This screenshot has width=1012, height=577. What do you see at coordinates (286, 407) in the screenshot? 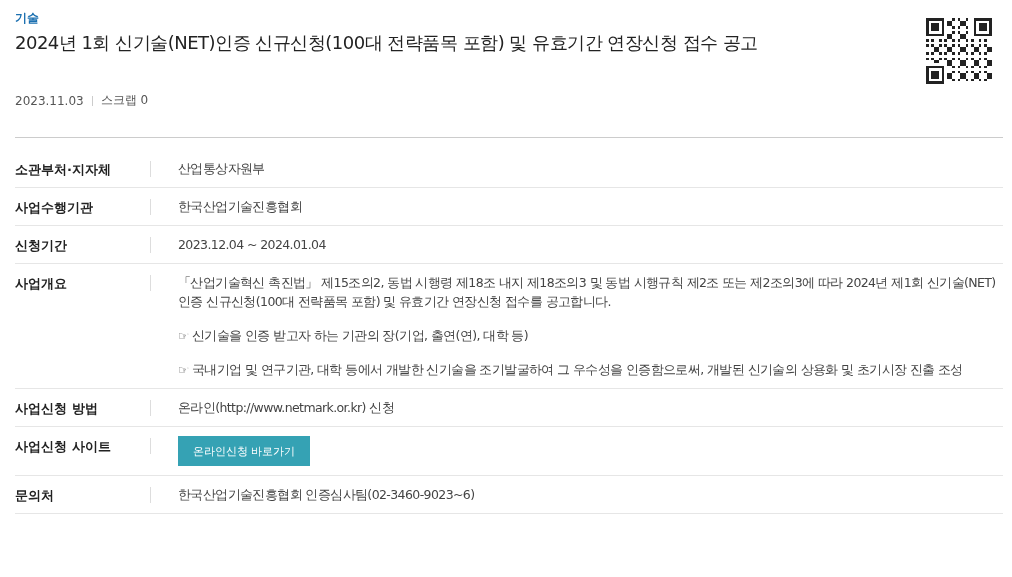
I see `field-value: 온라인(http://www.netmark.or.kr) 신청` at bounding box center [286, 407].